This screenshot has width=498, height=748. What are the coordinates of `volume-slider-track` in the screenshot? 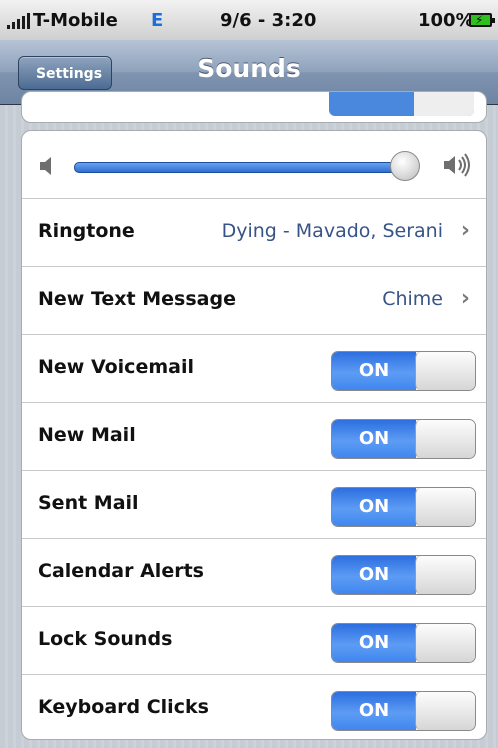 It's located at (240, 167).